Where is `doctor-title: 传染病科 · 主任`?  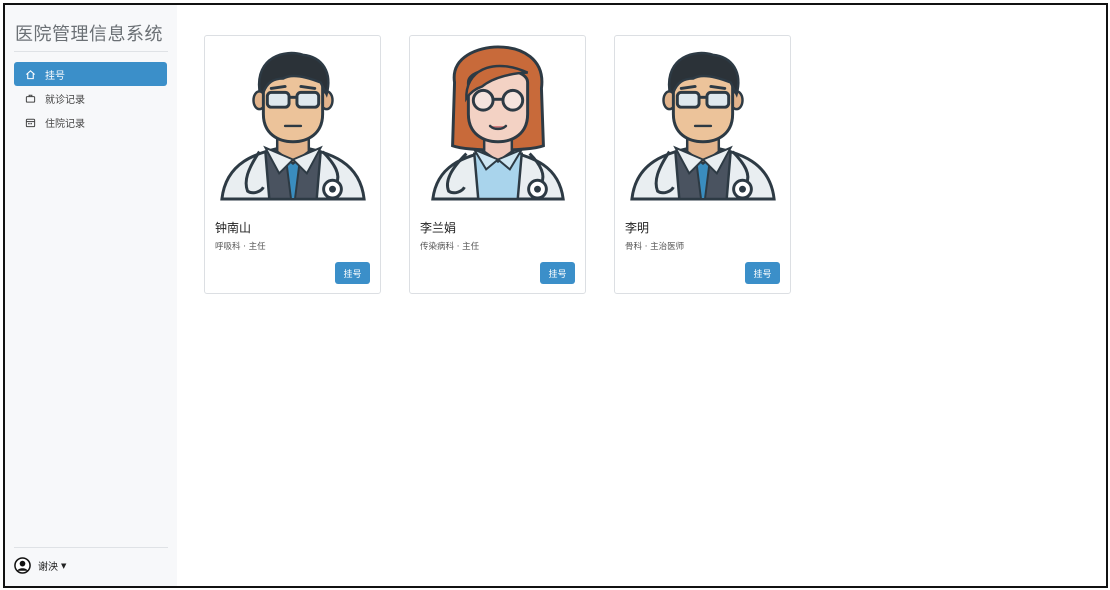
doctor-title: 传染病科 · 主任 is located at coordinates (450, 247).